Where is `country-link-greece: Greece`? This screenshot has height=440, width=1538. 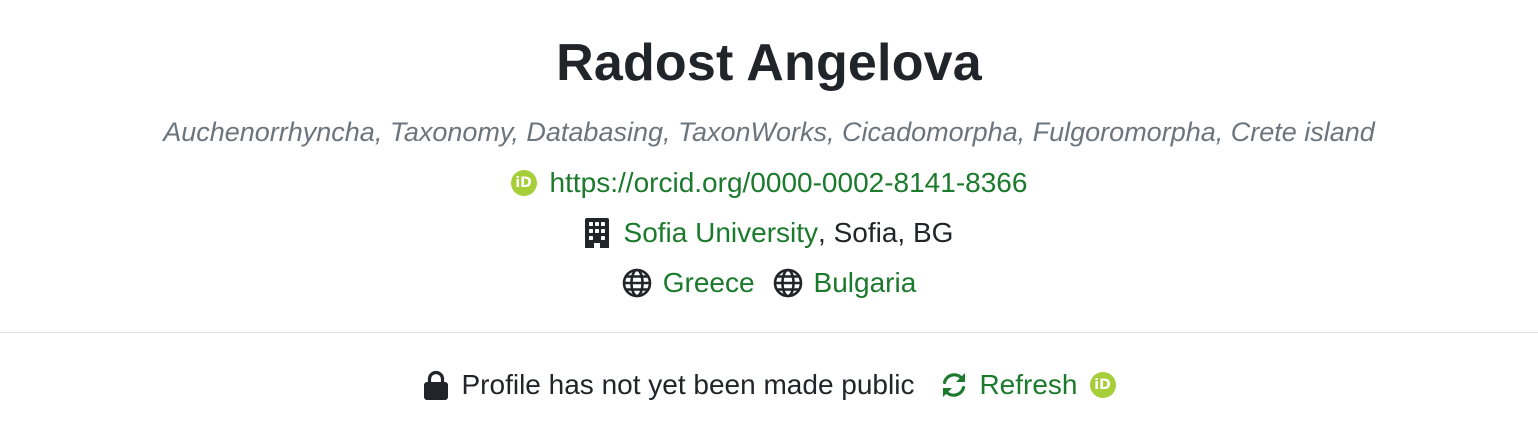 country-link-greece: Greece is located at coordinates (709, 283).